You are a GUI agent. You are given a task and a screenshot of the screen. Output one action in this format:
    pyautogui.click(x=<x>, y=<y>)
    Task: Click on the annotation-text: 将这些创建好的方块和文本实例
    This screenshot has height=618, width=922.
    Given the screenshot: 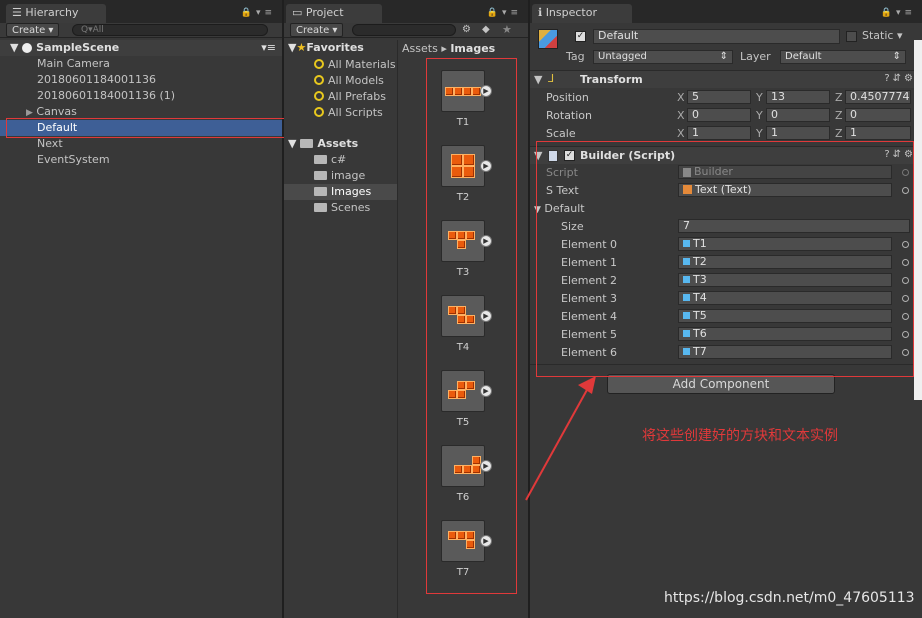 What is the action you would take?
    pyautogui.click(x=740, y=436)
    